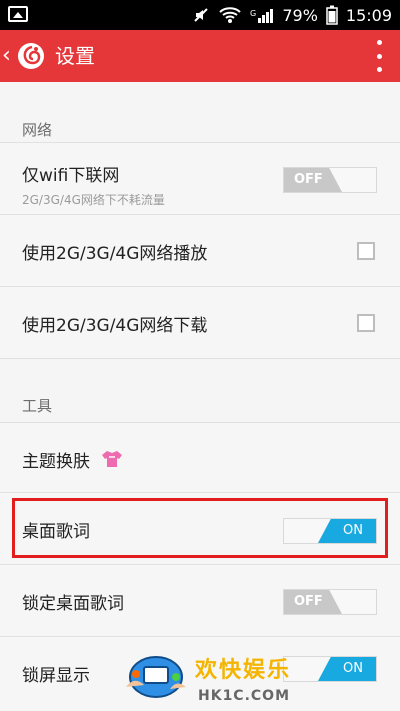 The height and width of the screenshot is (711, 400). What do you see at coordinates (200, 457) in the screenshot?
I see `settings-row-theme: 主题换肤` at bounding box center [200, 457].